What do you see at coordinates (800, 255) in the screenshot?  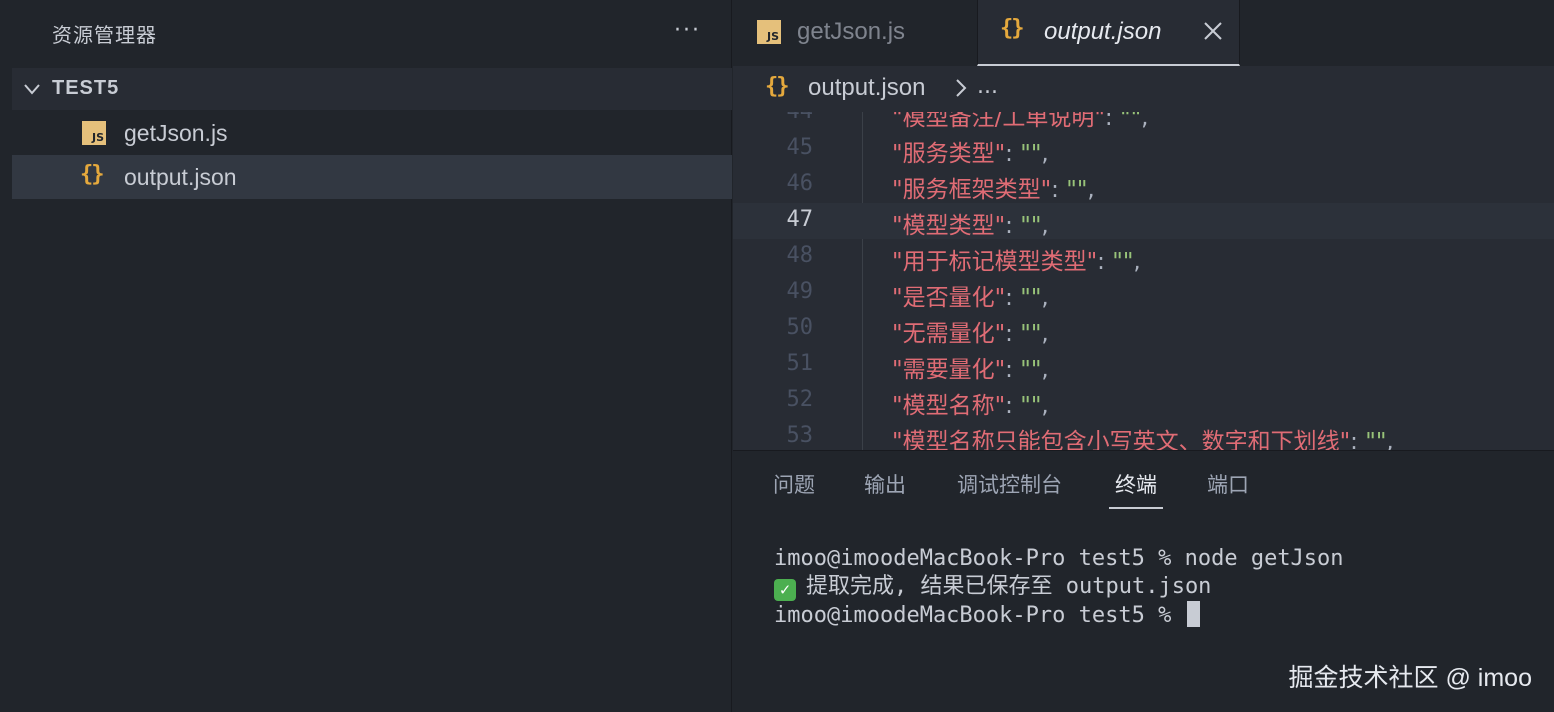 I see `line-number: 48` at bounding box center [800, 255].